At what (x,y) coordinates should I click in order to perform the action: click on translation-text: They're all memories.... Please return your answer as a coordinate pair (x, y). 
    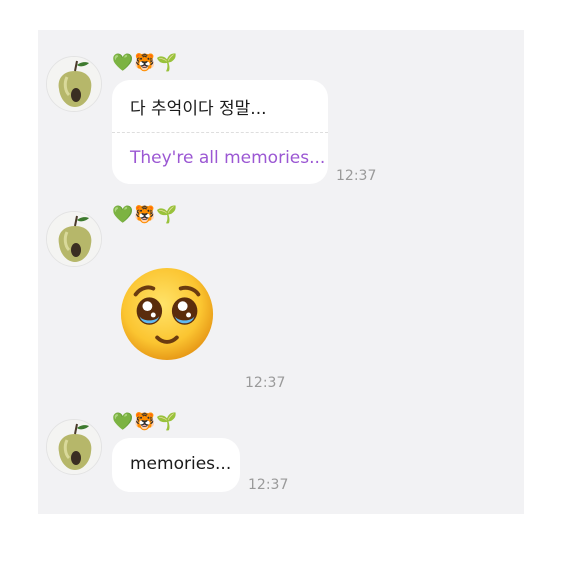
    Looking at the image, I should click on (228, 158).